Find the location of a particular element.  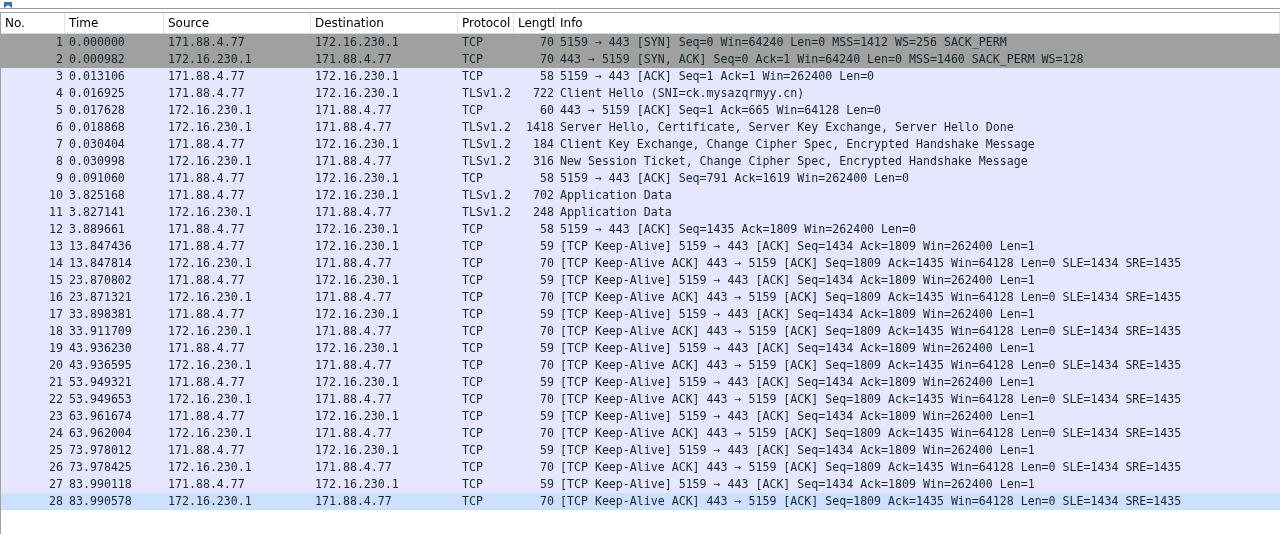

time-cell-text: 83.990118 is located at coordinates (100, 484).